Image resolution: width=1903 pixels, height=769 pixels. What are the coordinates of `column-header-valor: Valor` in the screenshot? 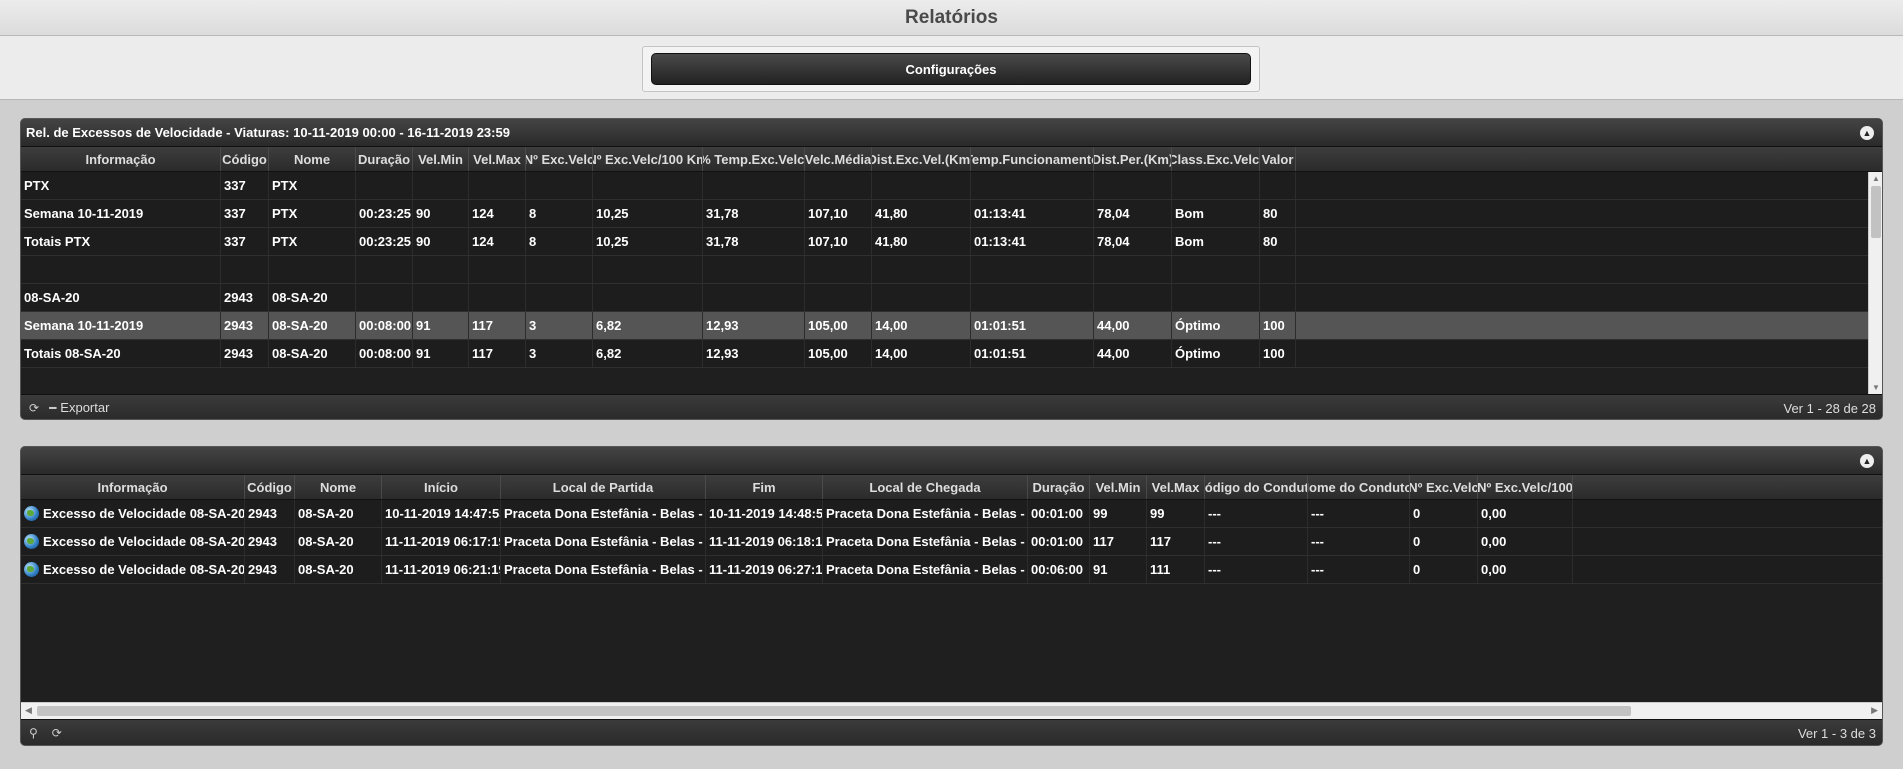 It's located at (1278, 159).